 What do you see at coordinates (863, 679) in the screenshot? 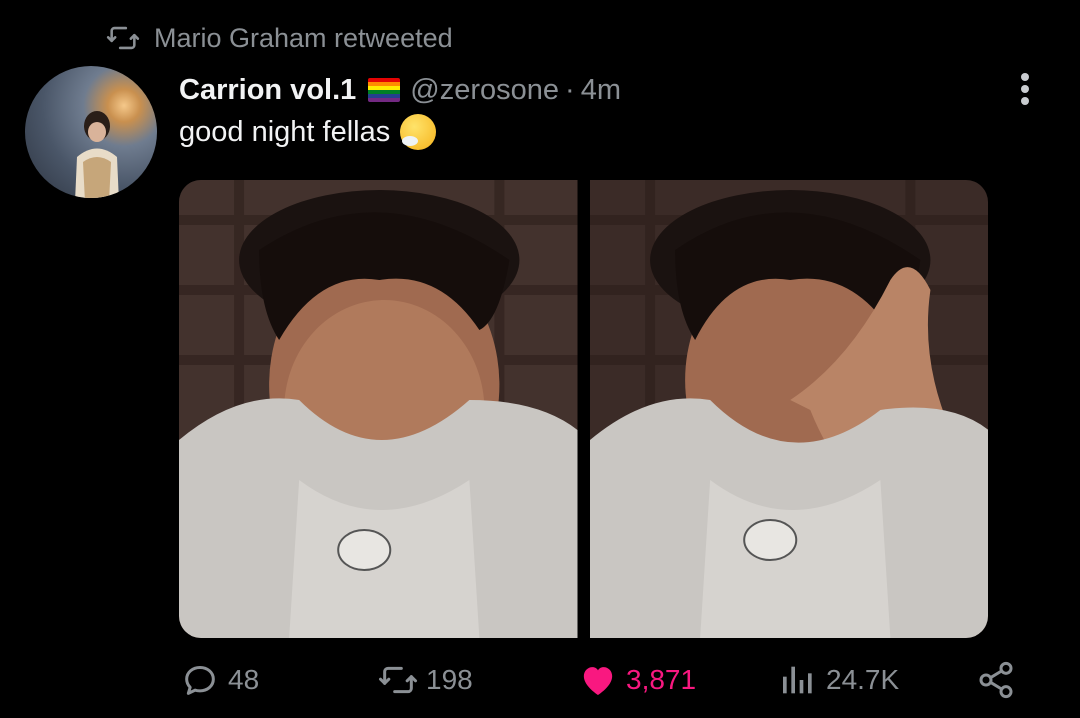
I see `views-count: 24.7K` at bounding box center [863, 679].